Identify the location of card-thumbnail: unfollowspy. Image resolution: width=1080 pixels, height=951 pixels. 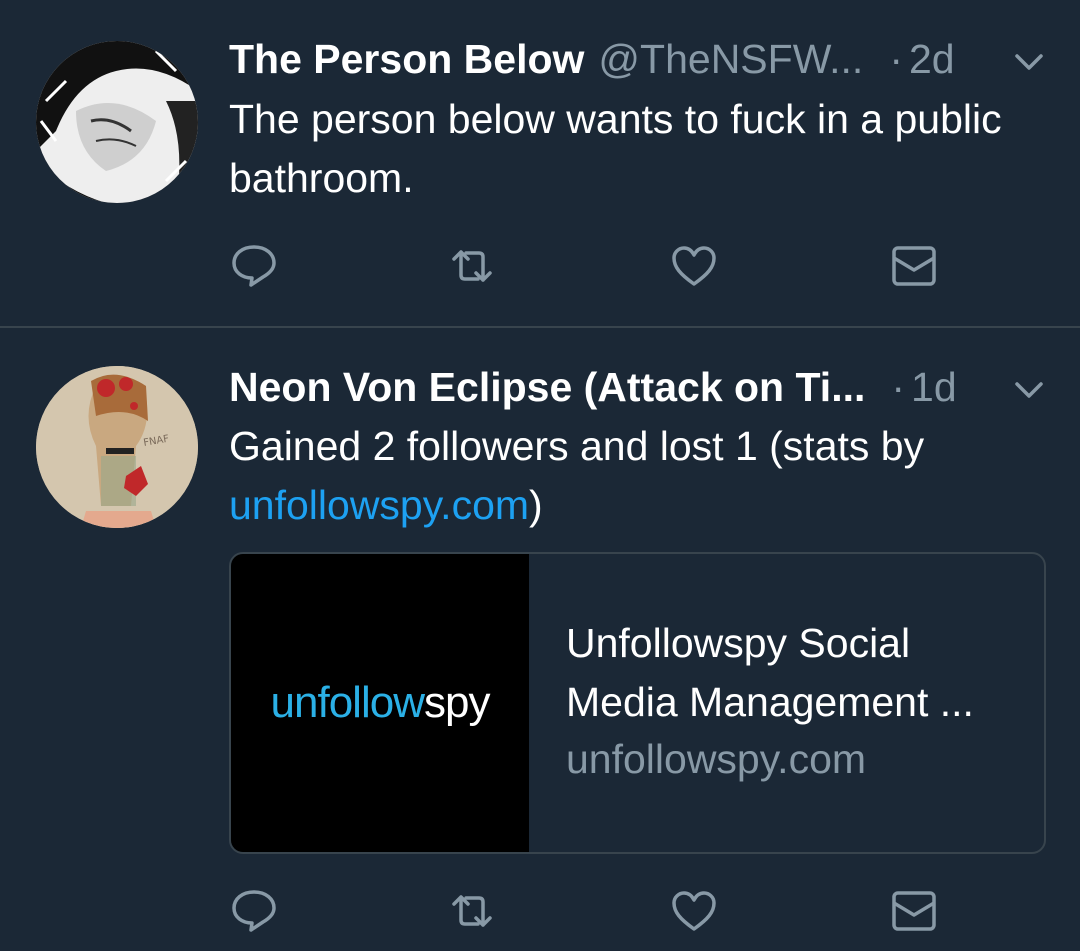
(380, 703).